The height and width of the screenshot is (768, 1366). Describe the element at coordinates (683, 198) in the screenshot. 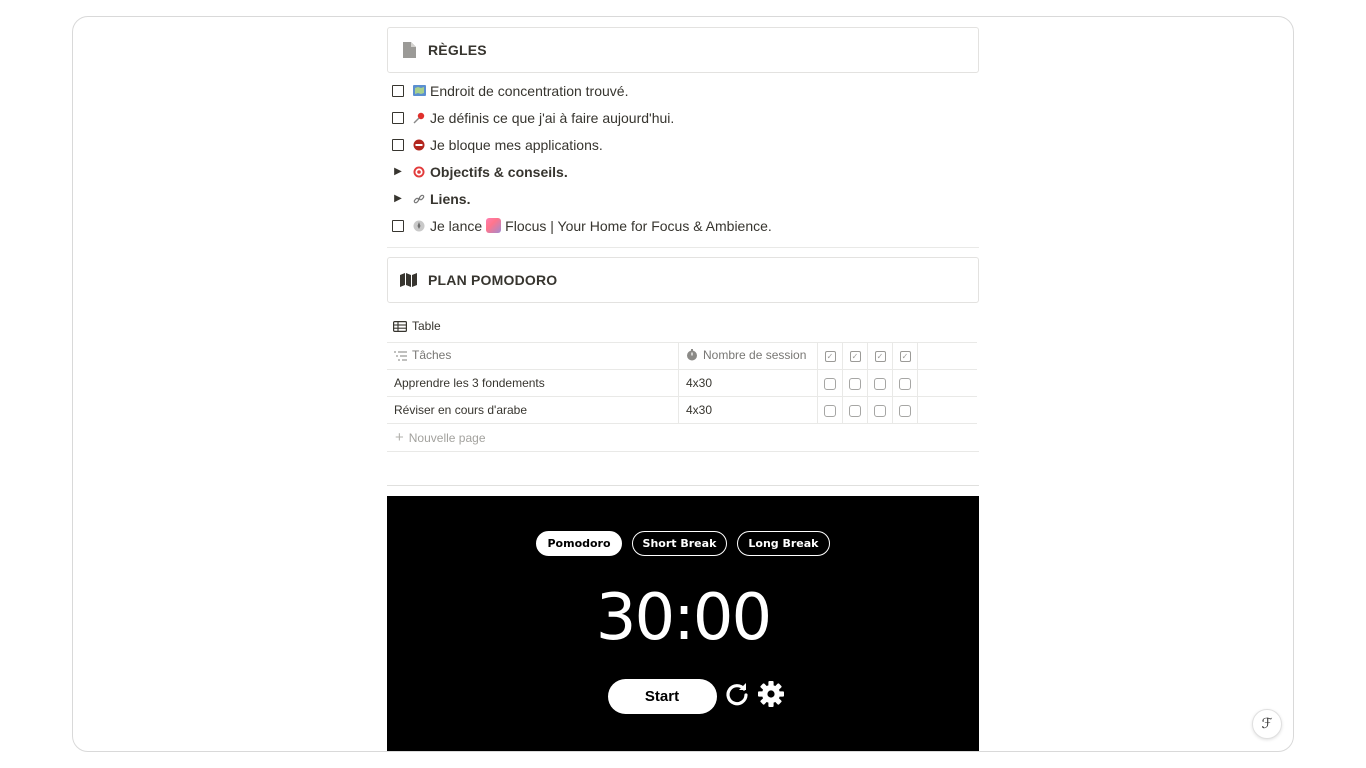

I see `toggle-links: ▶ Liens.` at that location.